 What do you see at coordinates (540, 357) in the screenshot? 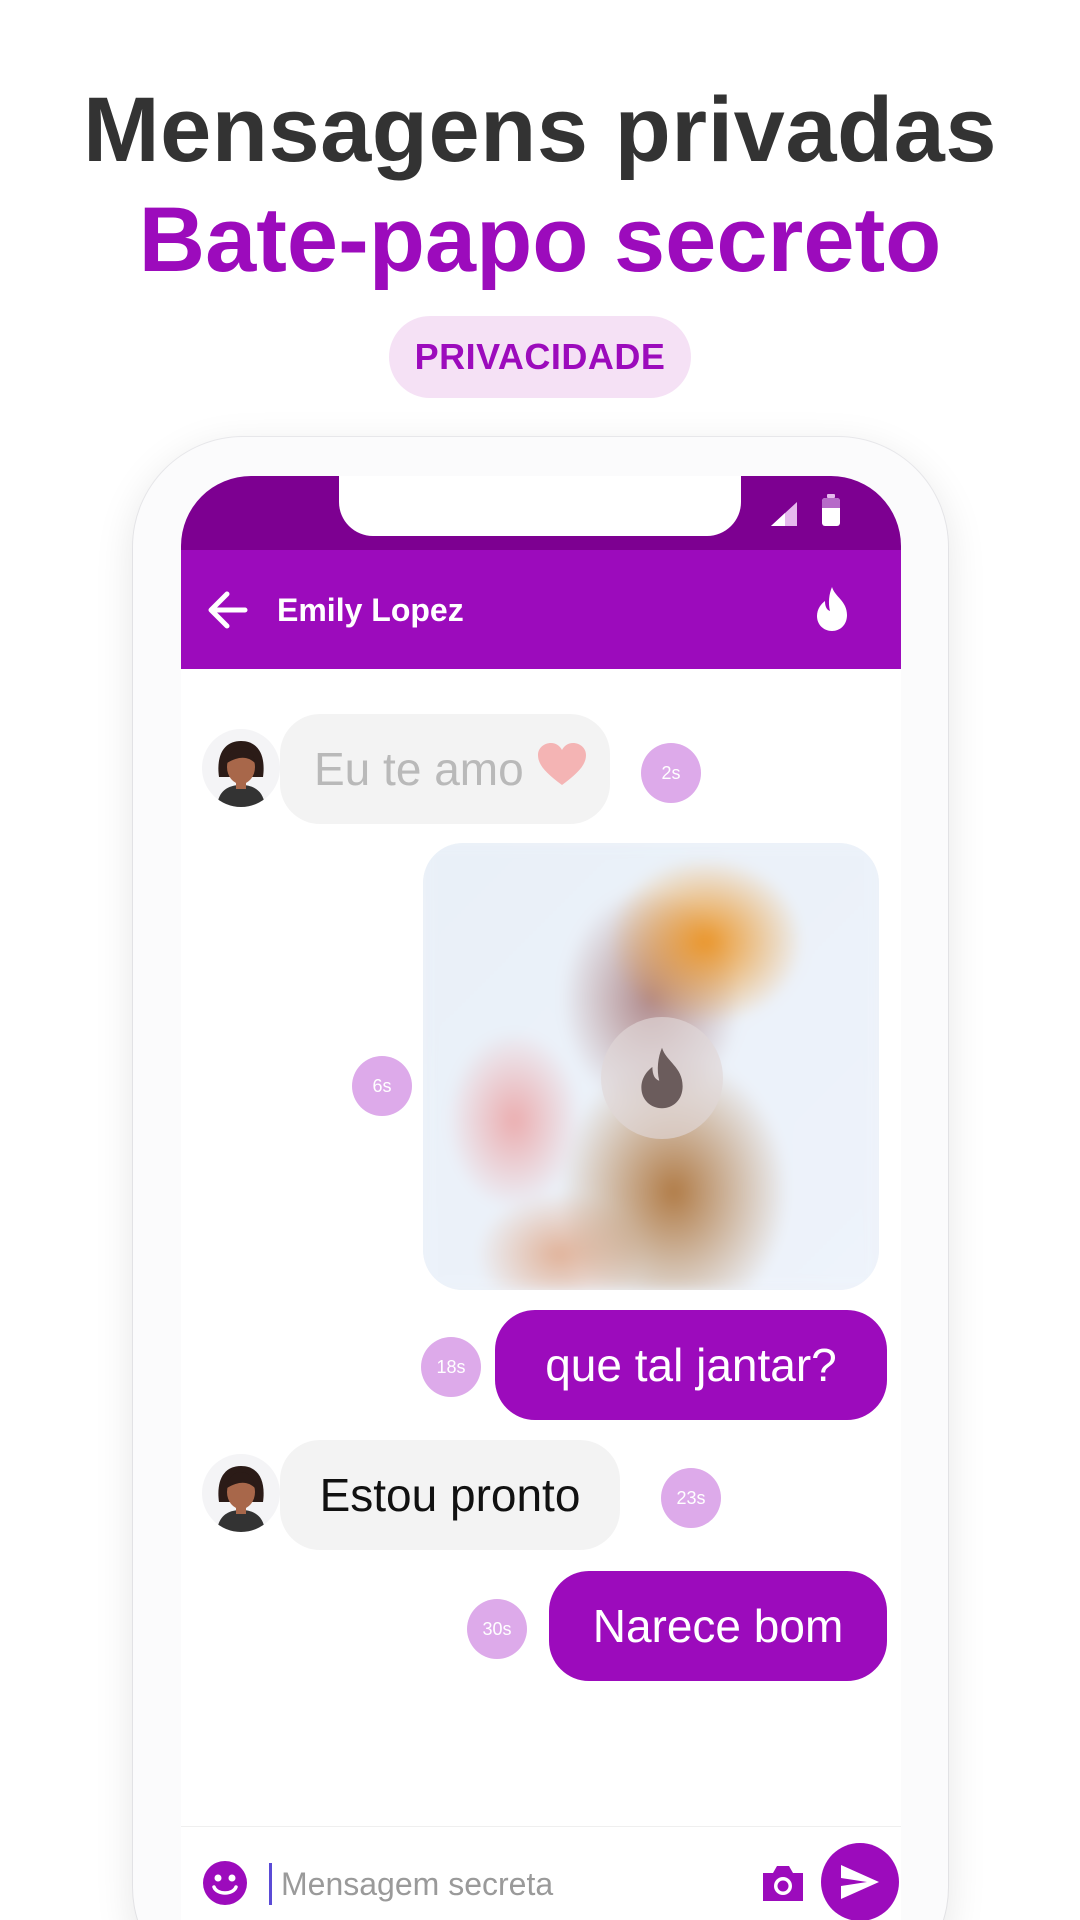
I see `privacy-tag: PRIVACIDADE` at bounding box center [540, 357].